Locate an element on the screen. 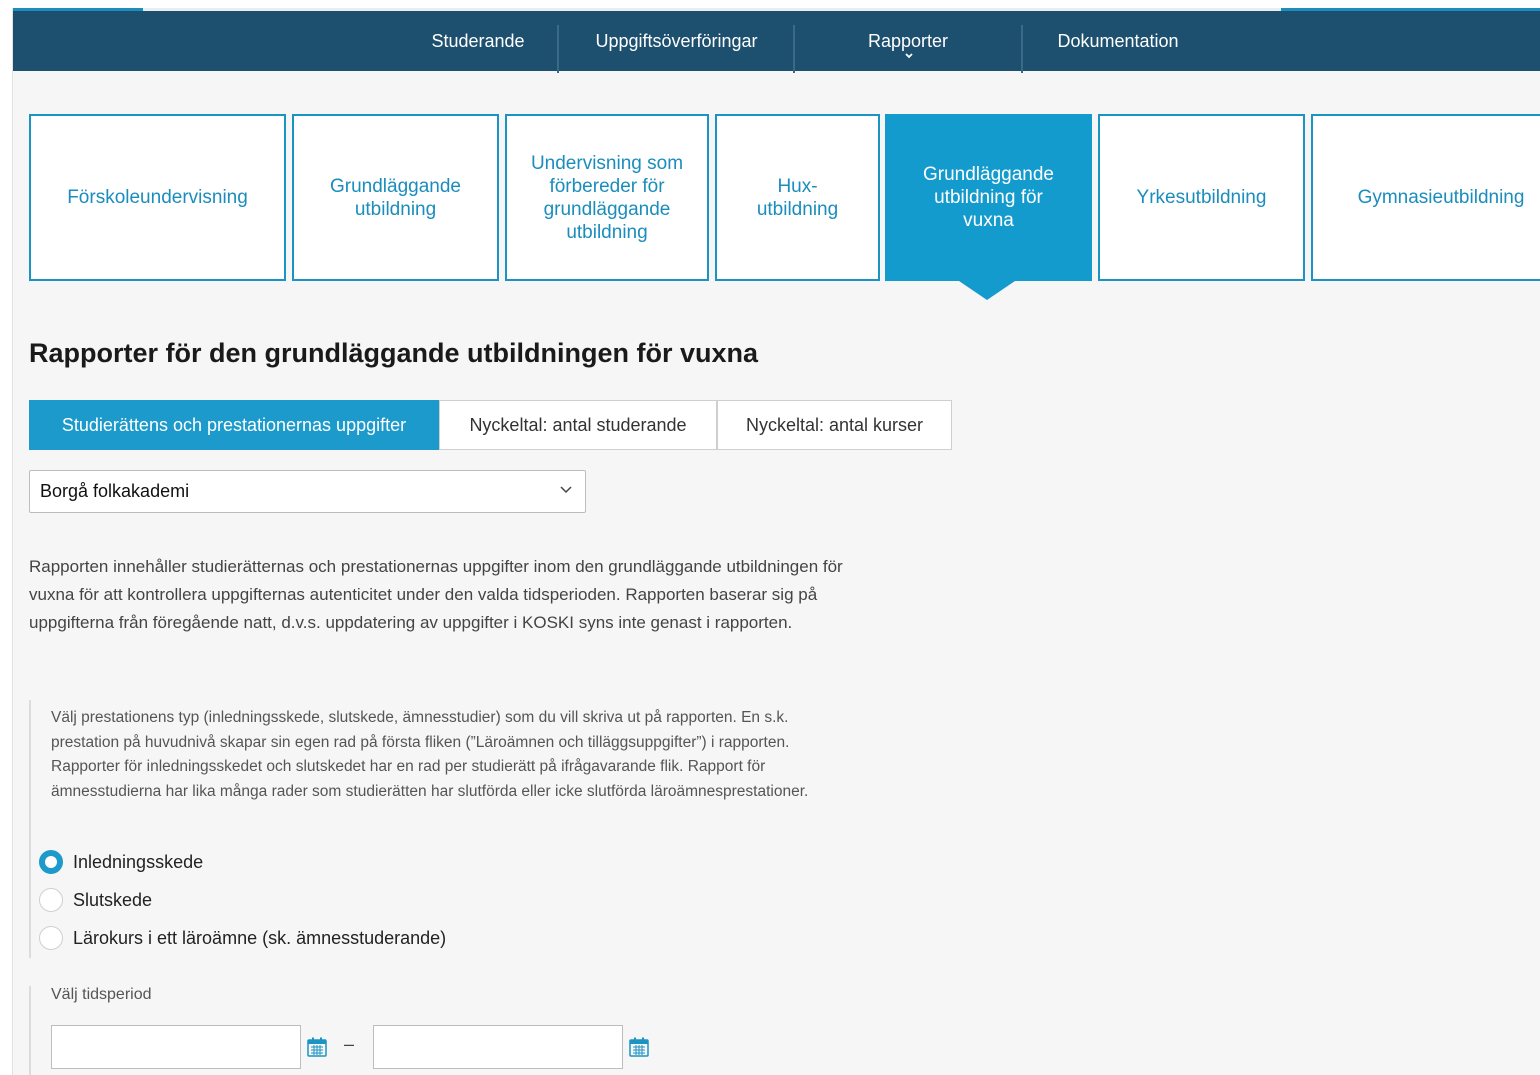 This screenshot has width=1540, height=1075. organization-select-value: Borgå folkakademi is located at coordinates (115, 491).